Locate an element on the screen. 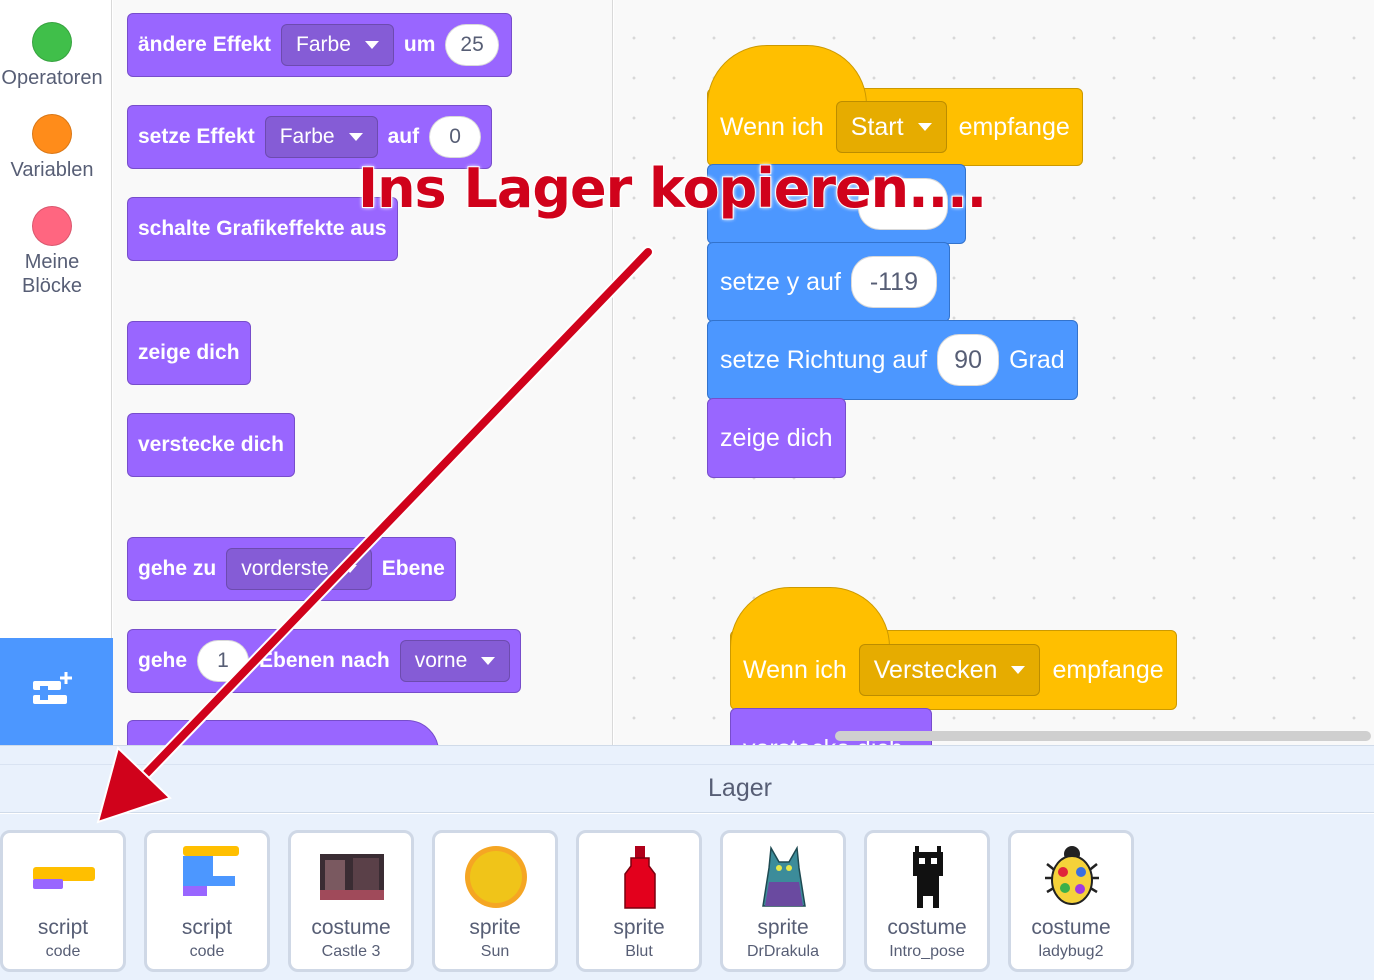 The image size is (1374, 980). block-text: gehe is located at coordinates (163, 660).